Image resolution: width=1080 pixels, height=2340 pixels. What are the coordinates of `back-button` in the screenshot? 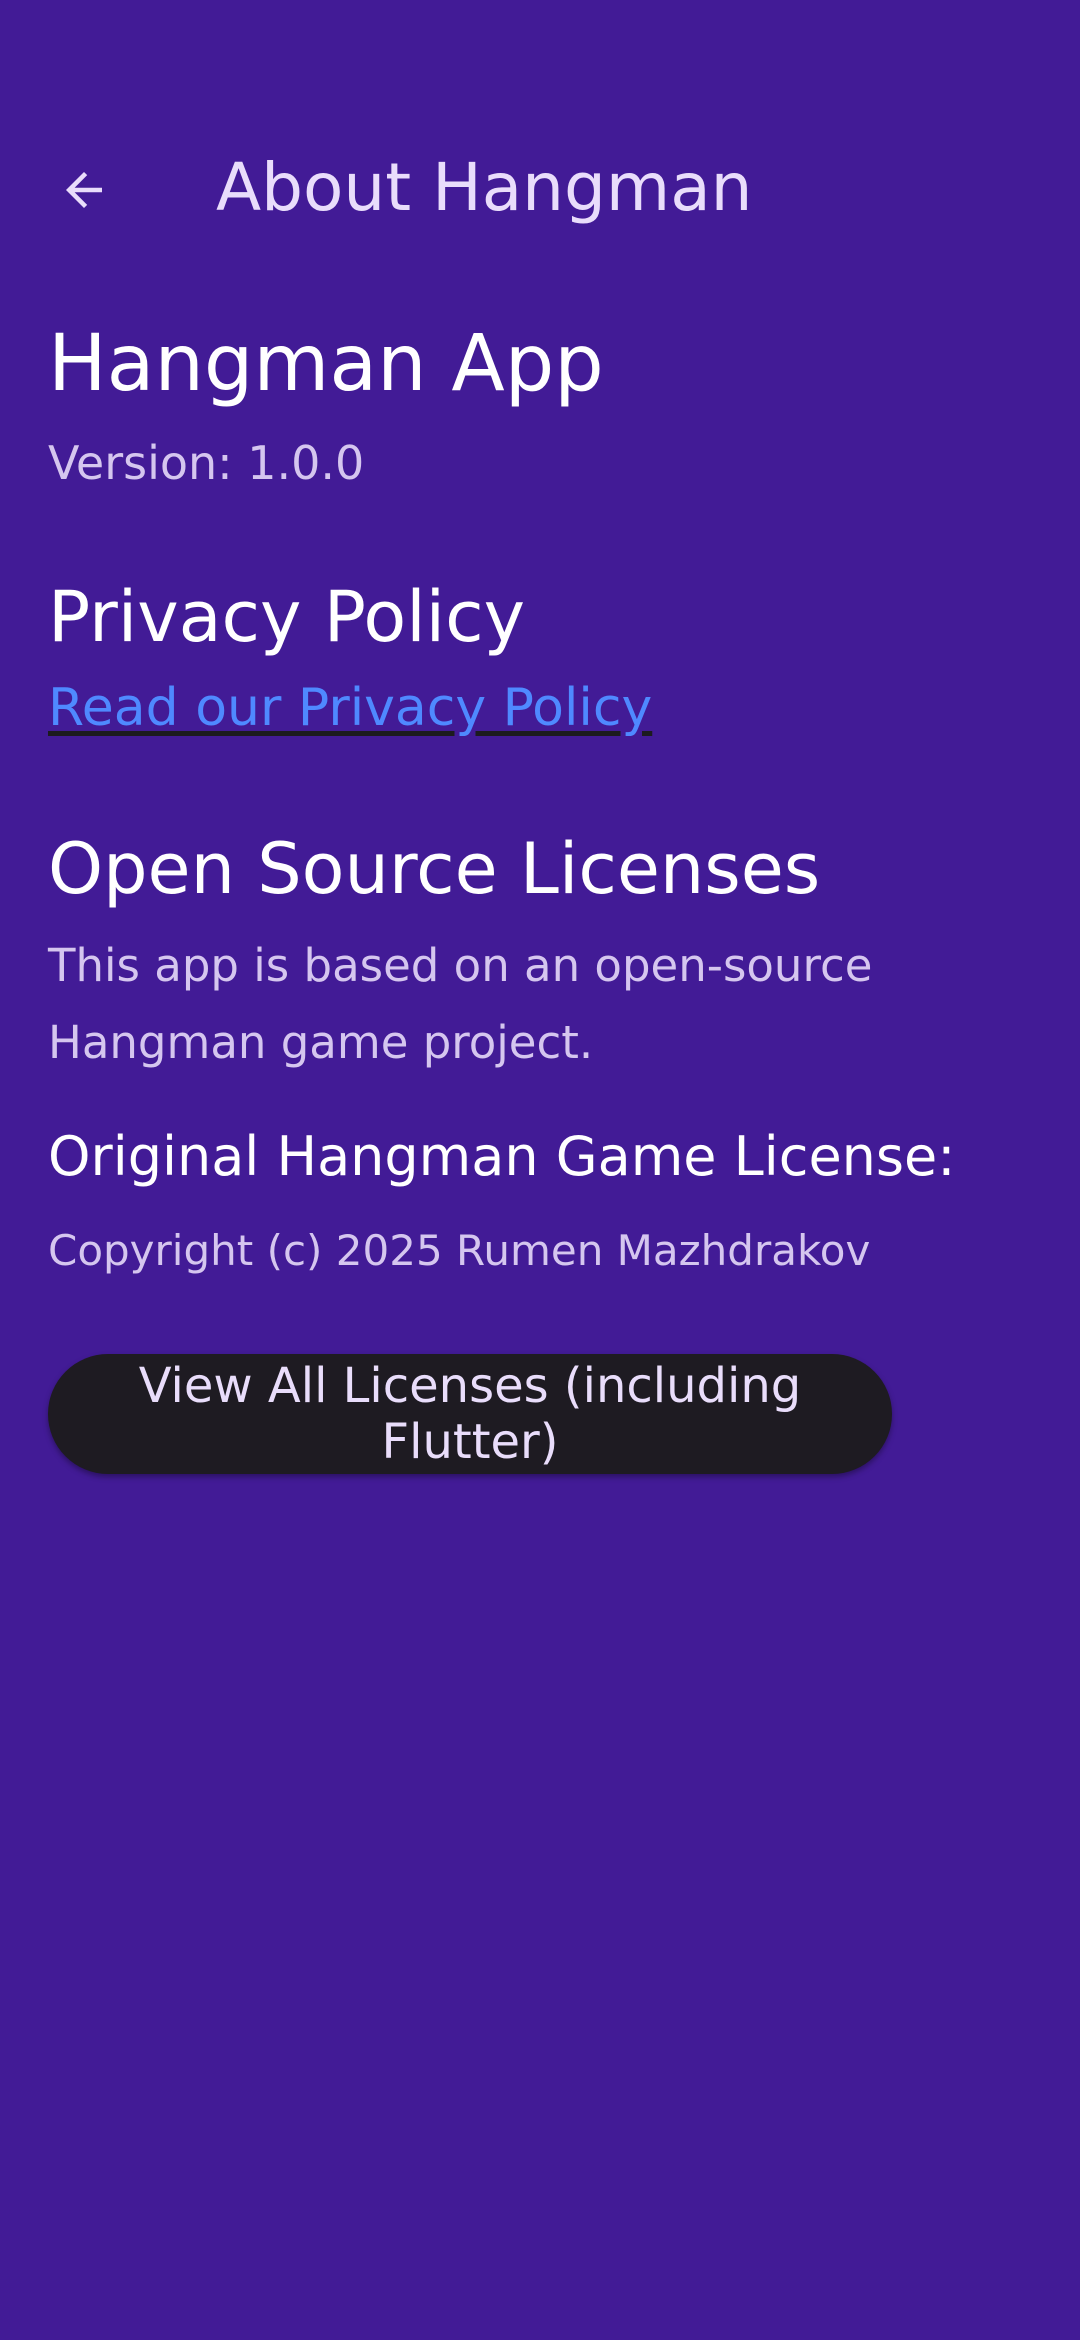 It's located at (84, 190).